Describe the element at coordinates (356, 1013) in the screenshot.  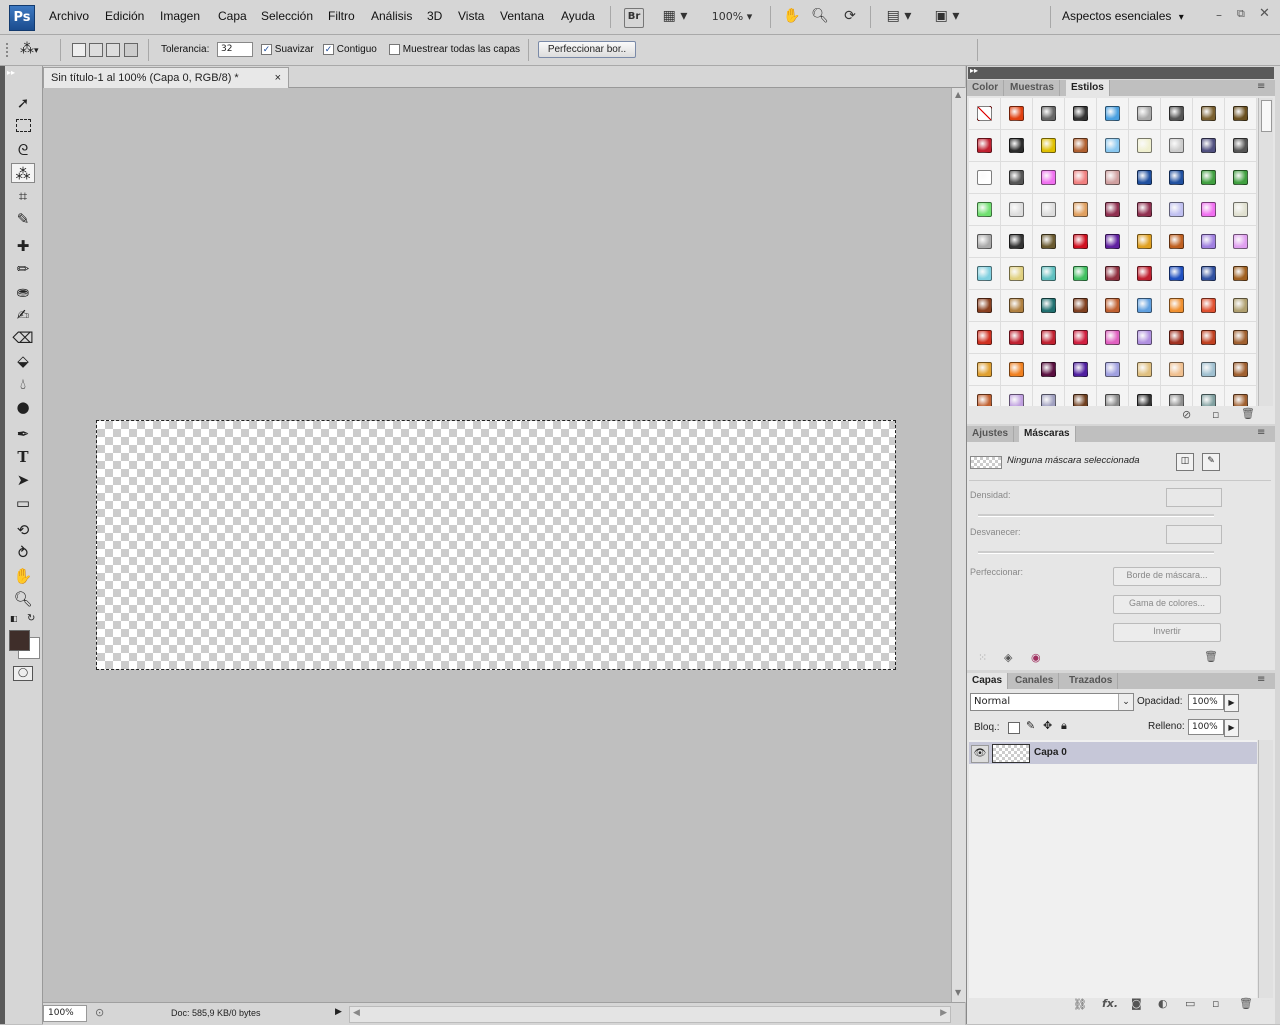
I see `scroll-left-icon: ◀` at that location.